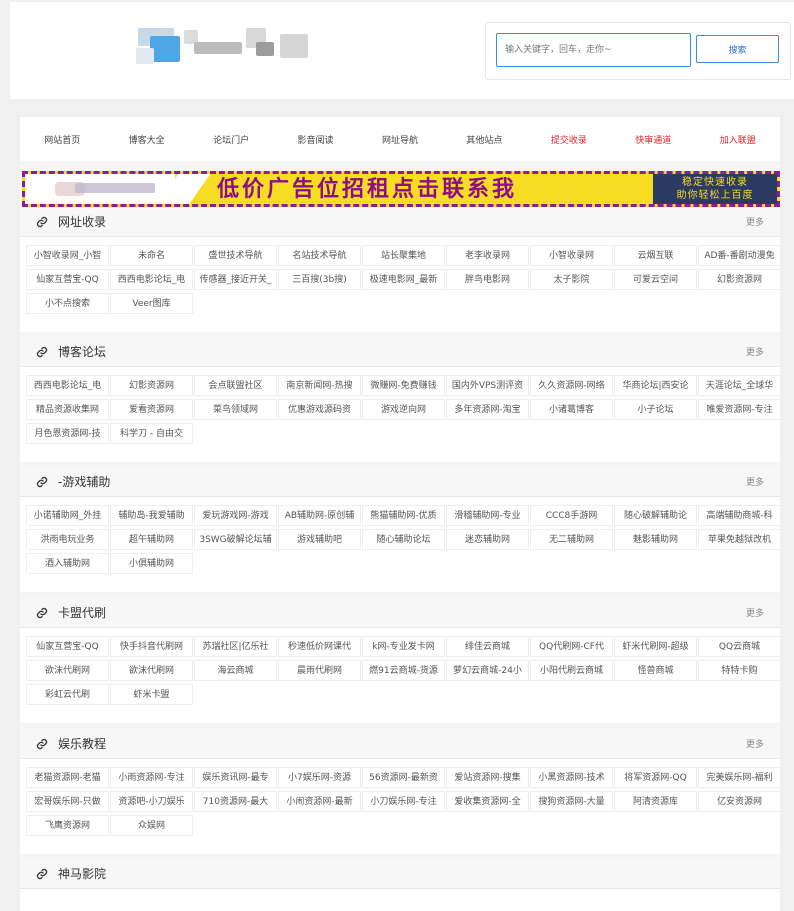  Describe the element at coordinates (487, 646) in the screenshot. I see `site-link: 绯佳云商城` at that location.